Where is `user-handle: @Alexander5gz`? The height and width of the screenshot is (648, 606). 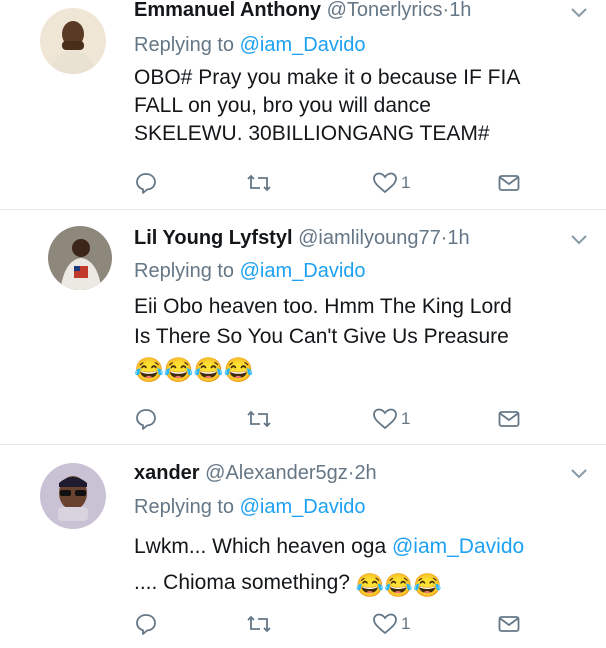 user-handle: @Alexander5gz is located at coordinates (276, 473).